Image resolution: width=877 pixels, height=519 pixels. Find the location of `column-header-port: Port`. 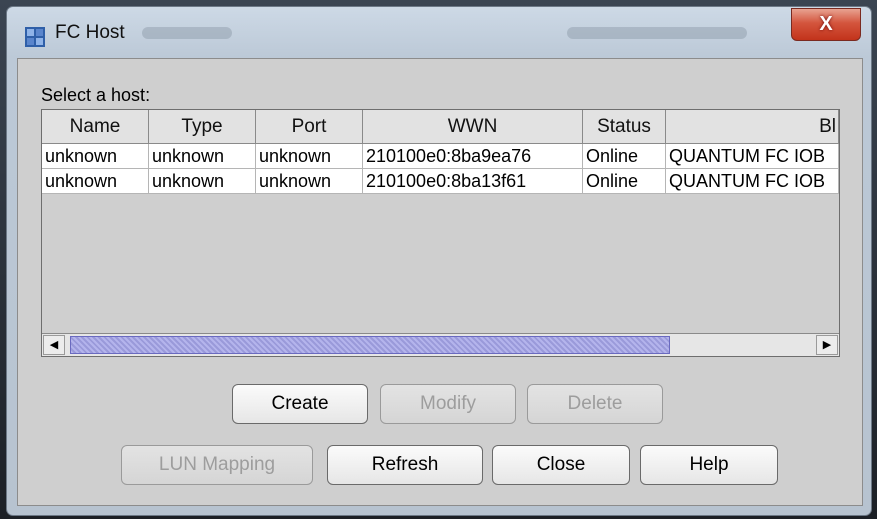

column-header-port: Port is located at coordinates (309, 127).